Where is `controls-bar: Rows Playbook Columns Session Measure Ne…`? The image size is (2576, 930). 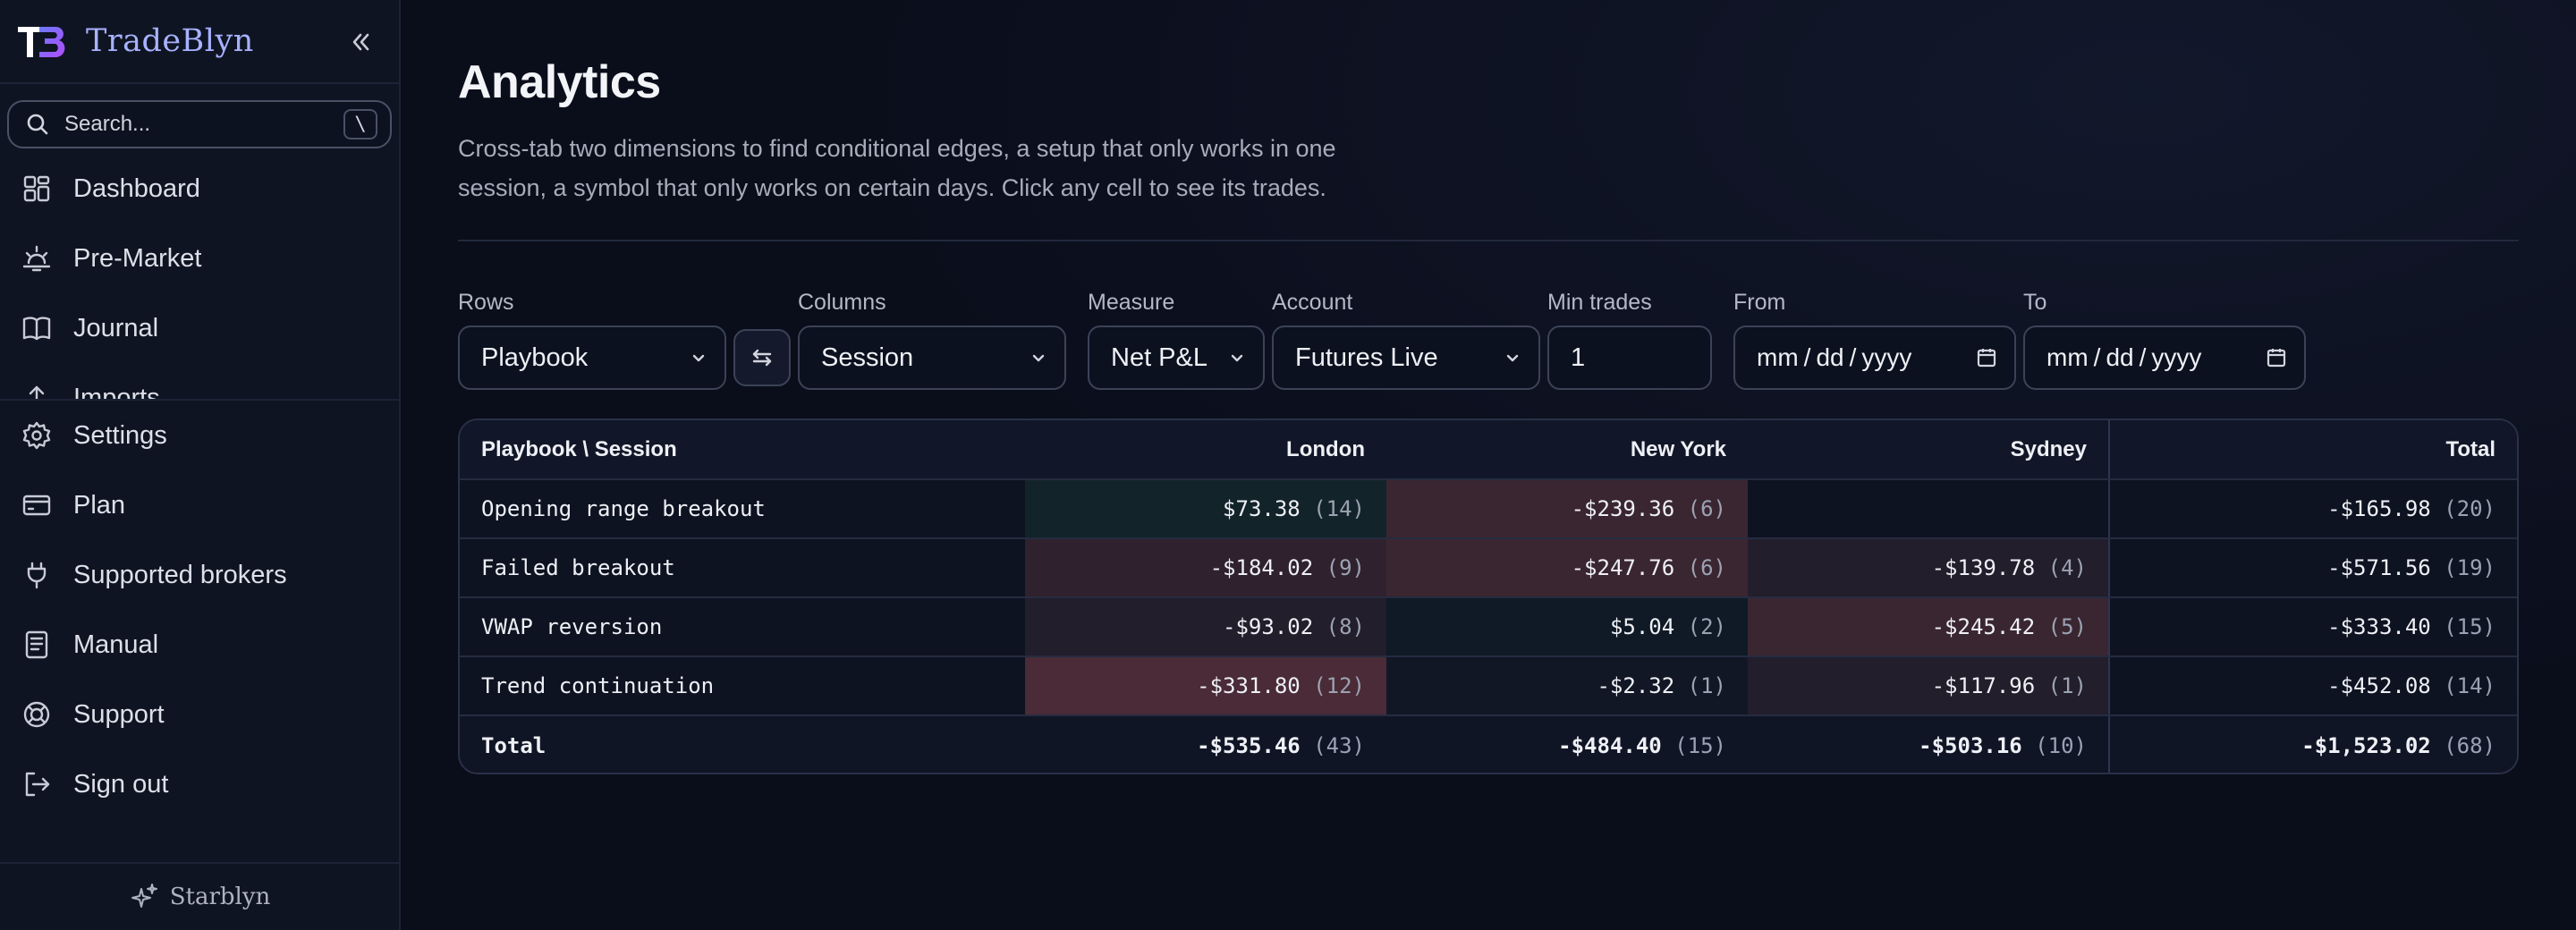
controls-bar: Rows Playbook Columns Session Measure Ne… is located at coordinates (1488, 340).